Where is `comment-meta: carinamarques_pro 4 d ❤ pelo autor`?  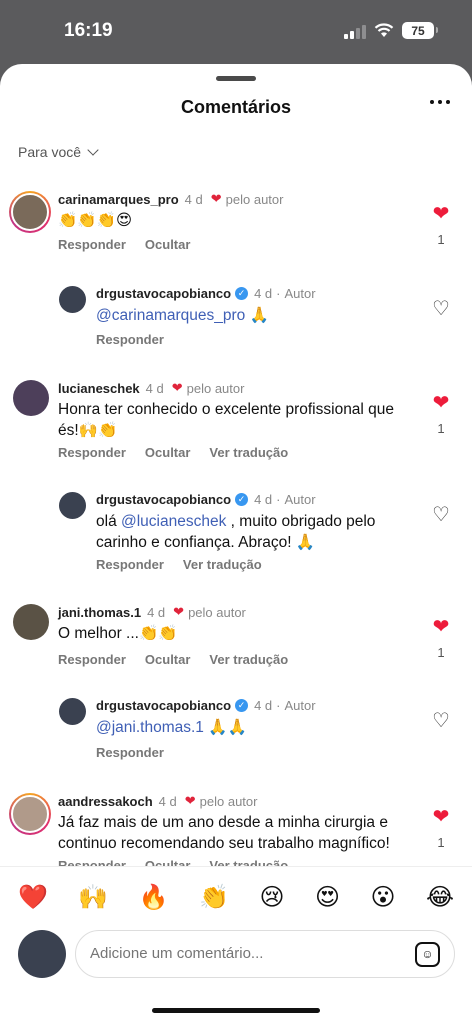
comment-meta: carinamarques_pro 4 d ❤ pelo autor is located at coordinates (170, 199).